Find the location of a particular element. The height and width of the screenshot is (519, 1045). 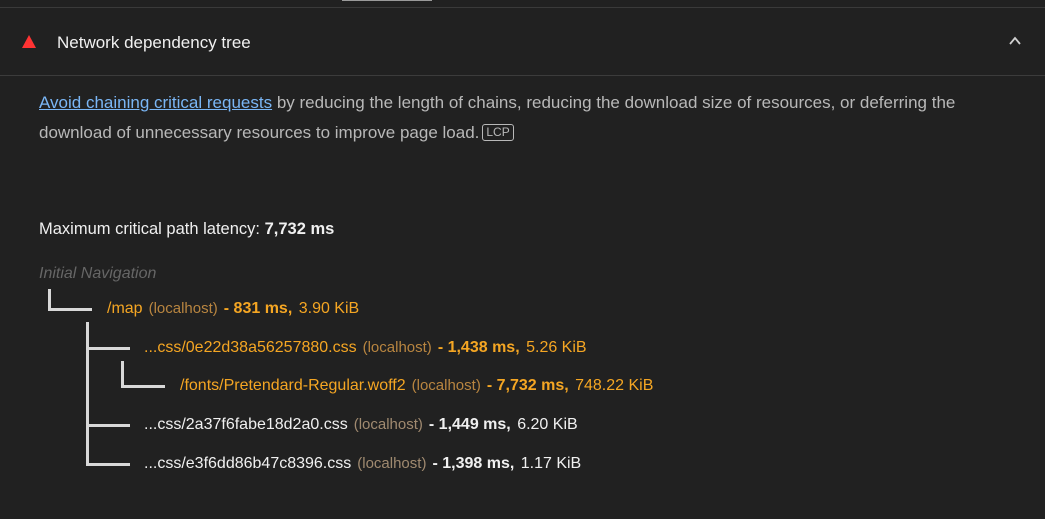

node-size: 5.26 KiB is located at coordinates (556, 347).